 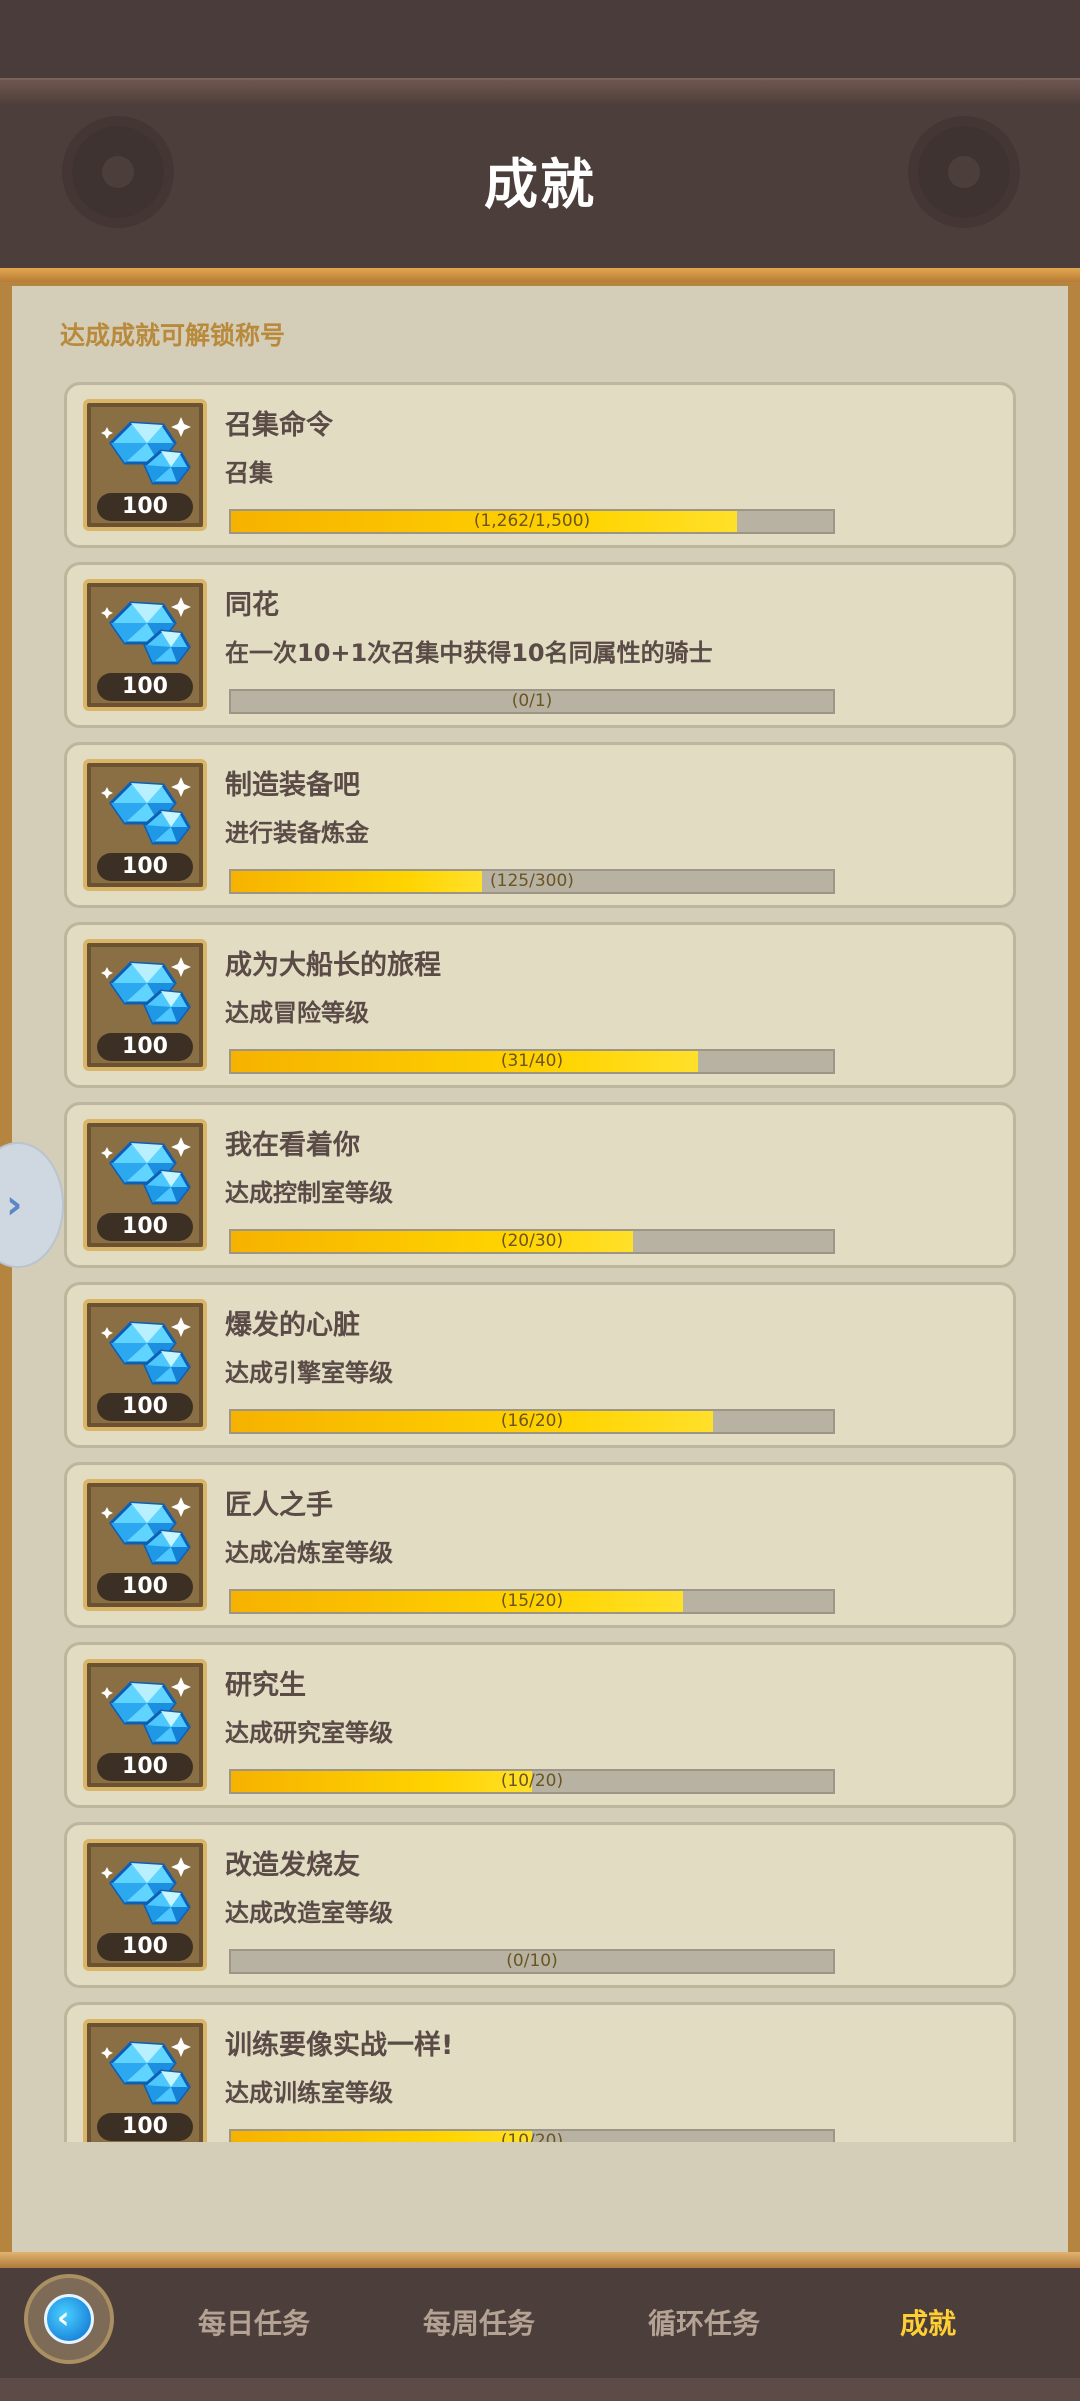 What do you see at coordinates (309, 1913) in the screenshot?
I see `achievement-description: 达成改造室等级` at bounding box center [309, 1913].